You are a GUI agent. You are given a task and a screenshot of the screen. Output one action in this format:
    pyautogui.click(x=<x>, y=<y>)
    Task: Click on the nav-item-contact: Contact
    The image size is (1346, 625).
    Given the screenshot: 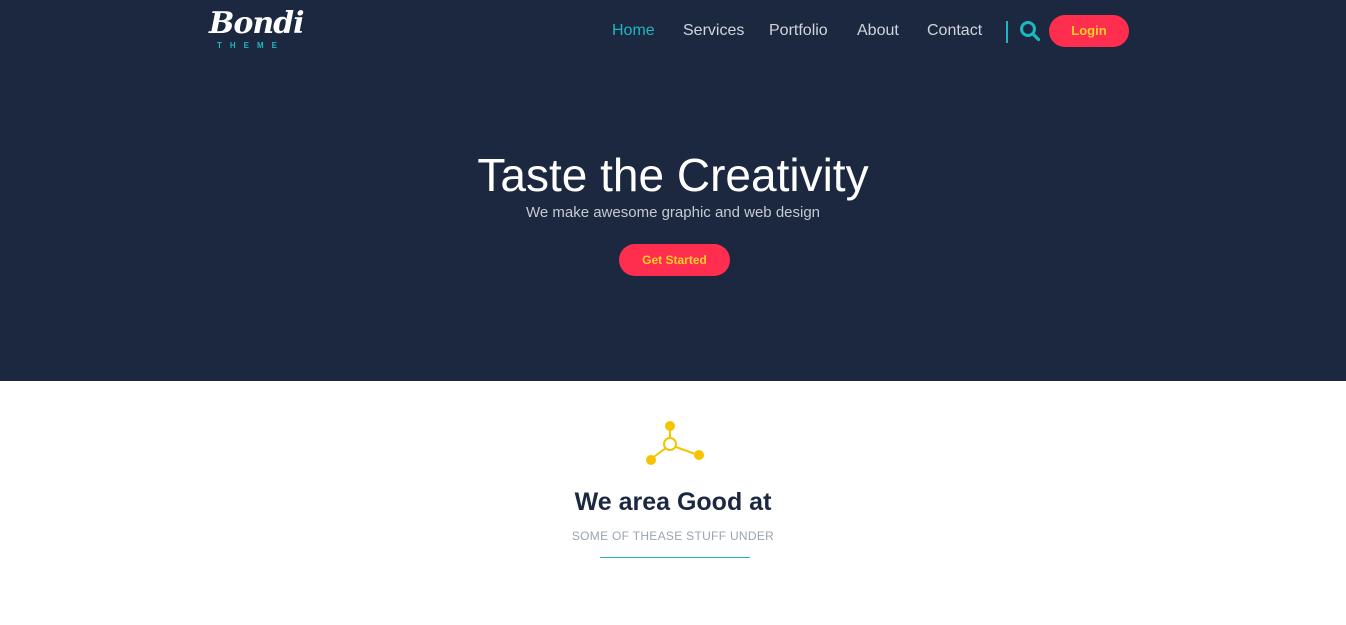 What is the action you would take?
    pyautogui.click(x=954, y=31)
    